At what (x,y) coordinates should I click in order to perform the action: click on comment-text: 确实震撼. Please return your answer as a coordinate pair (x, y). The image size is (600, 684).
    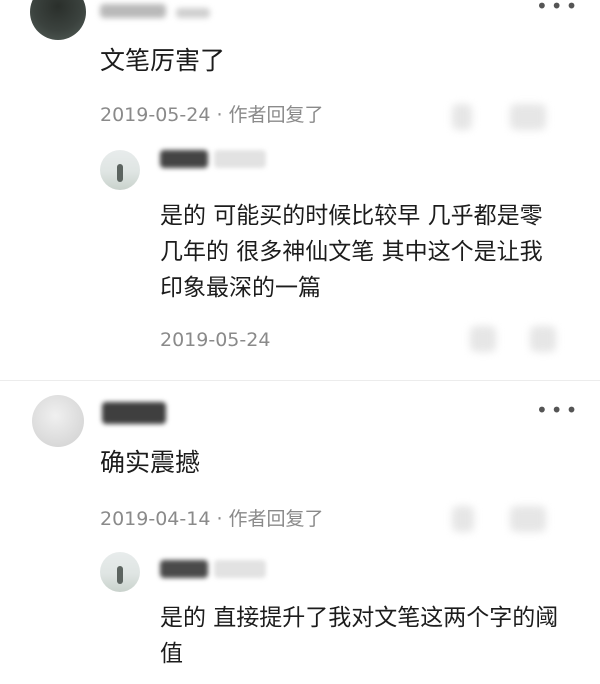
    Looking at the image, I should click on (150, 462).